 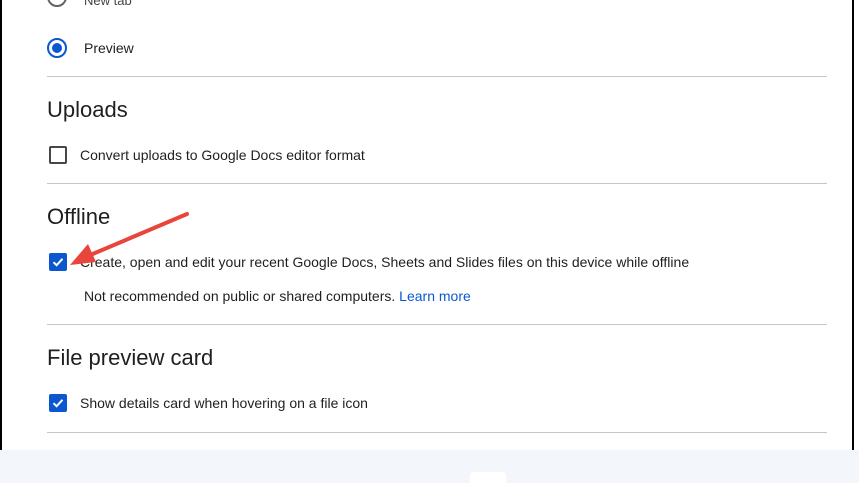 I want to click on background-window-strip, so click(x=429, y=466).